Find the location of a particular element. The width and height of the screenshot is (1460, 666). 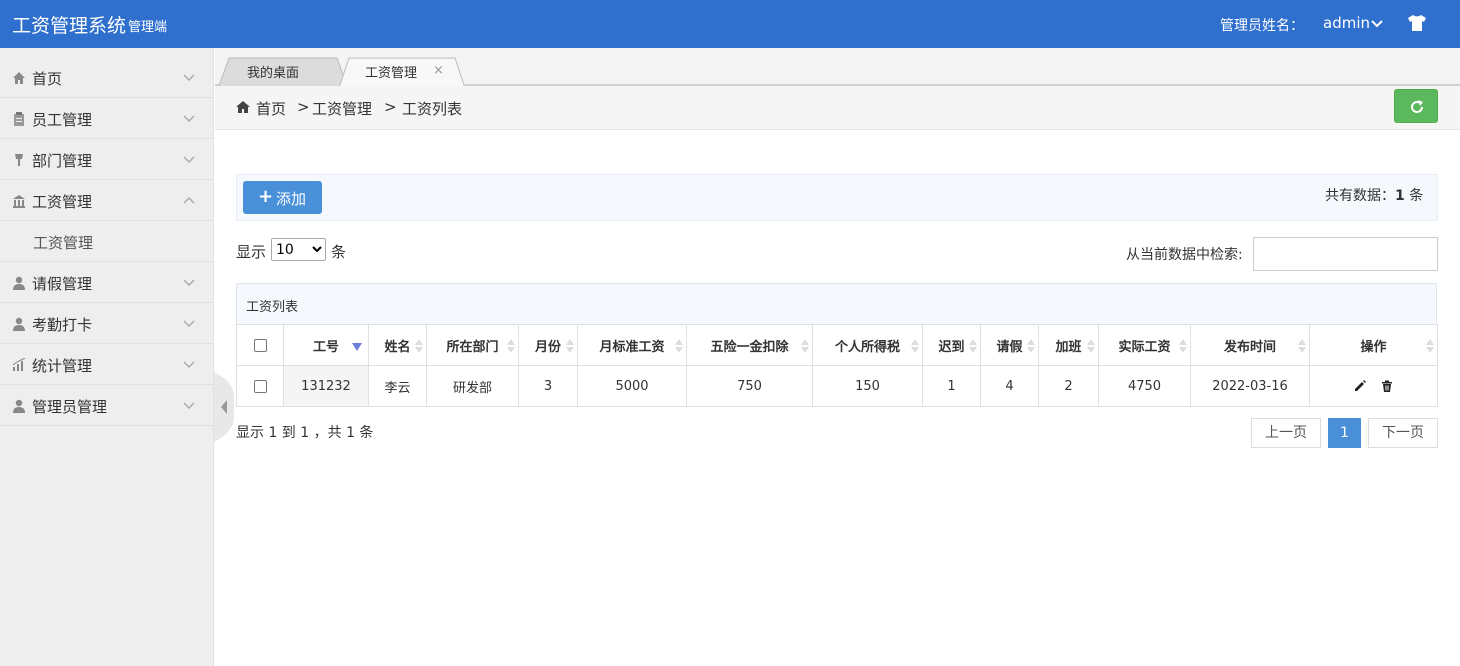

sidebar-item-leave: 请假管理 is located at coordinates (107, 282).